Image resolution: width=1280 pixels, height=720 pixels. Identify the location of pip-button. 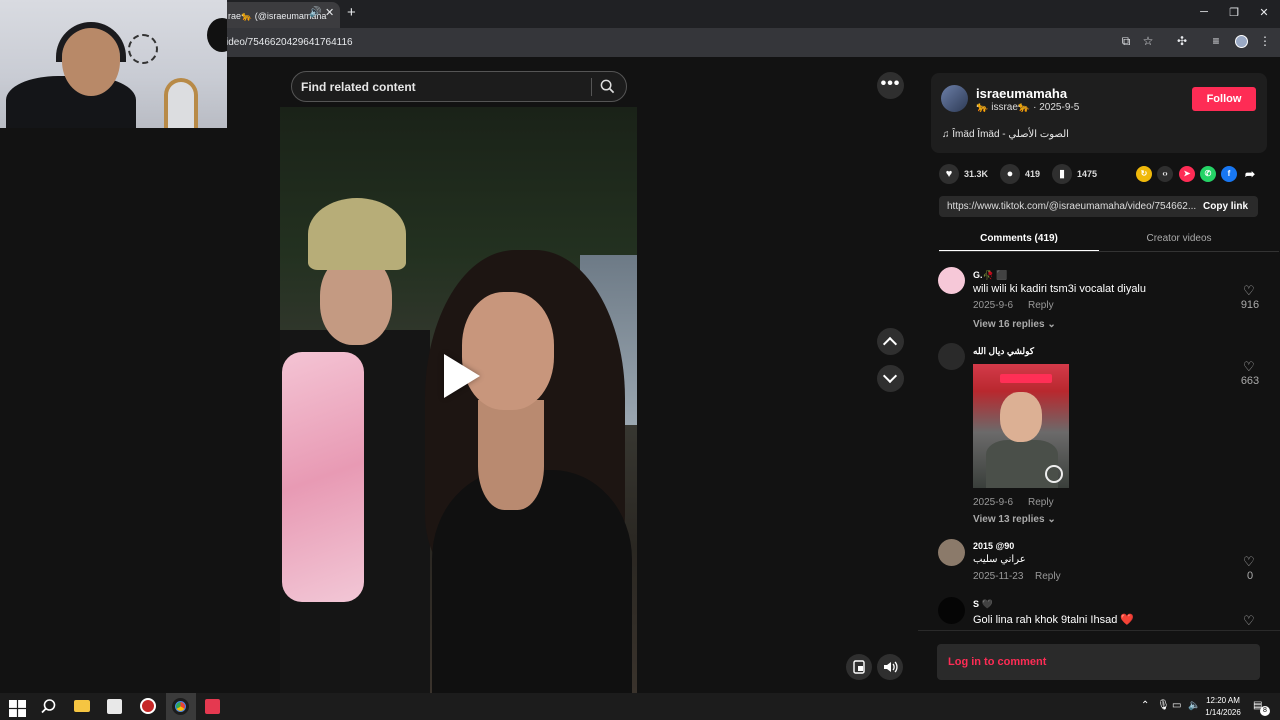
(859, 667).